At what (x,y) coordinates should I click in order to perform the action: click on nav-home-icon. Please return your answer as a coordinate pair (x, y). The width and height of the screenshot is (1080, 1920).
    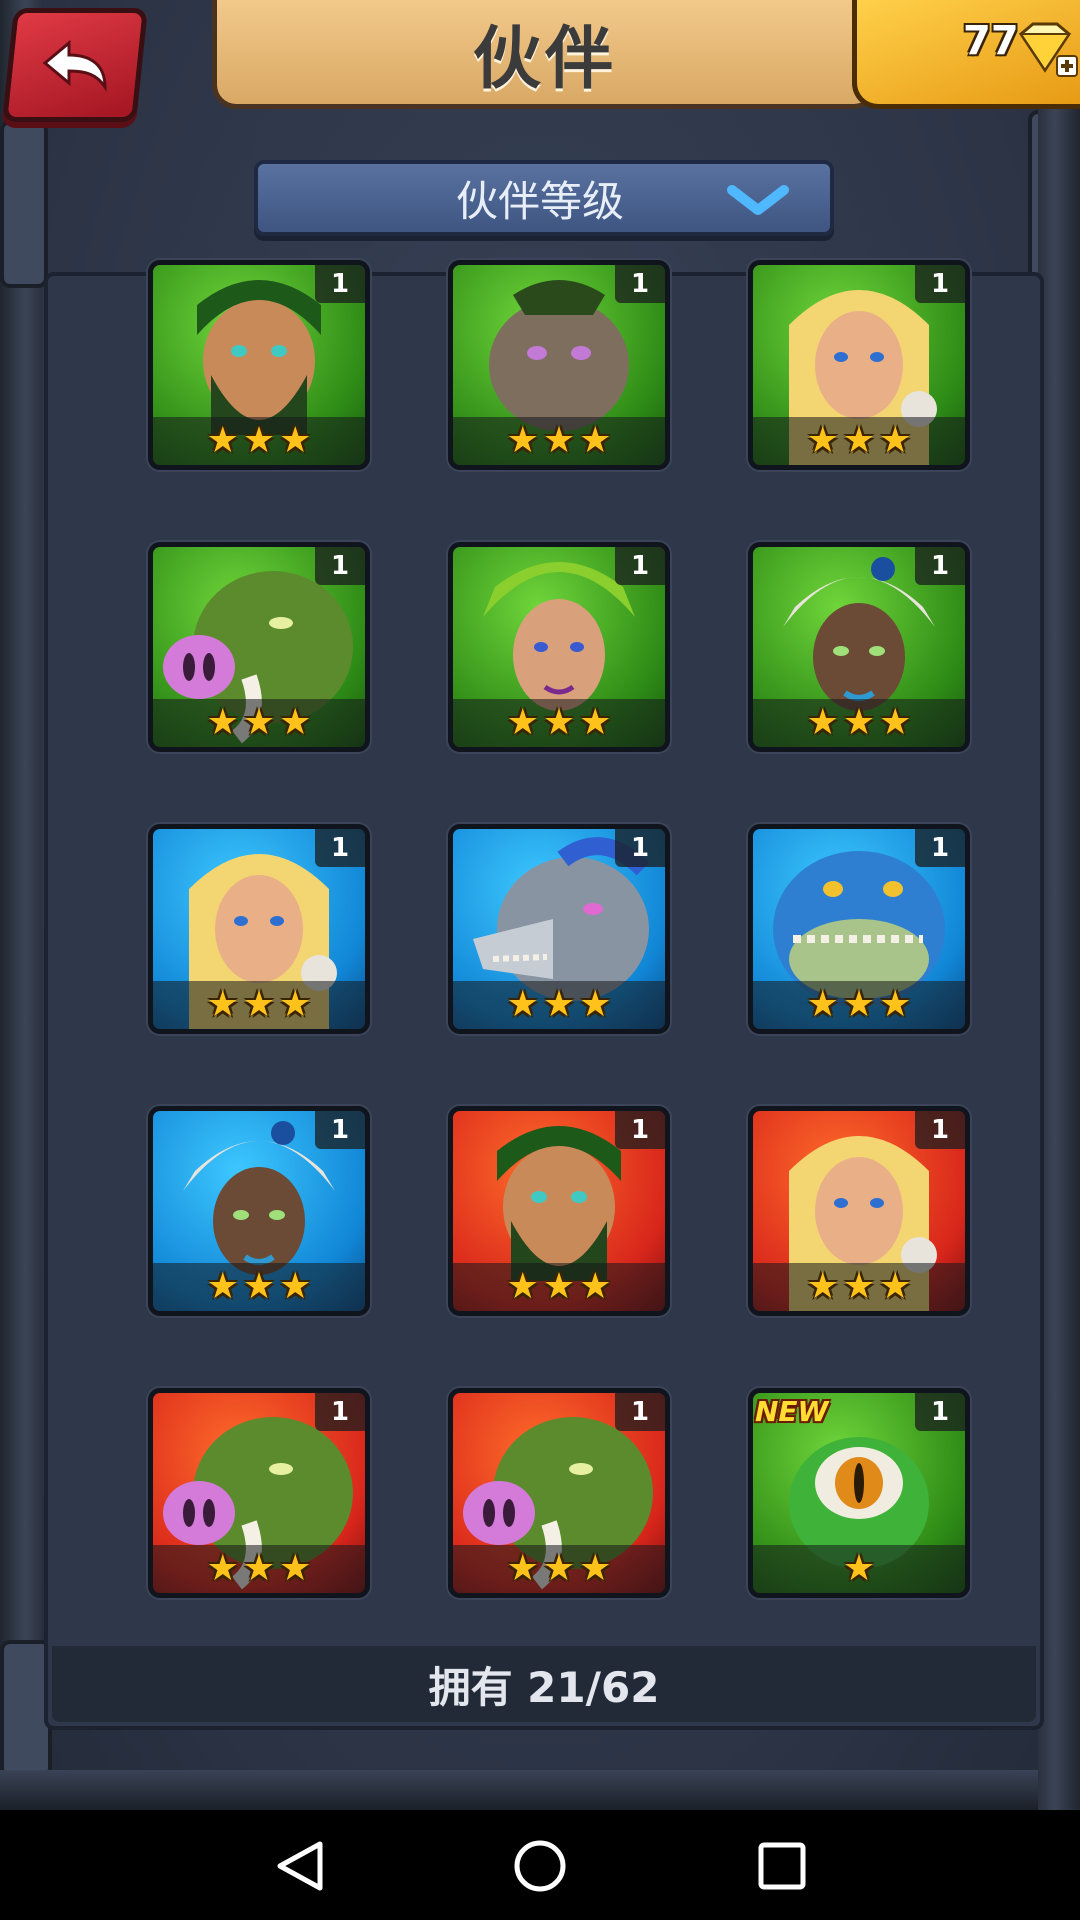
    Looking at the image, I should click on (540, 1866).